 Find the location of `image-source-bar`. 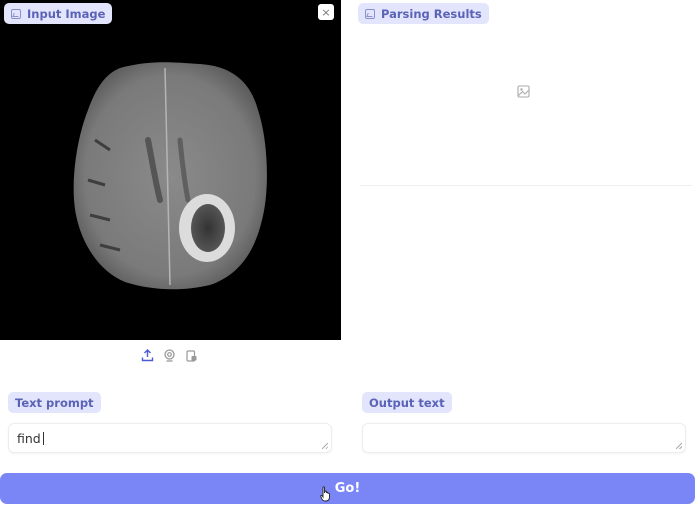

image-source-bar is located at coordinates (169, 355).